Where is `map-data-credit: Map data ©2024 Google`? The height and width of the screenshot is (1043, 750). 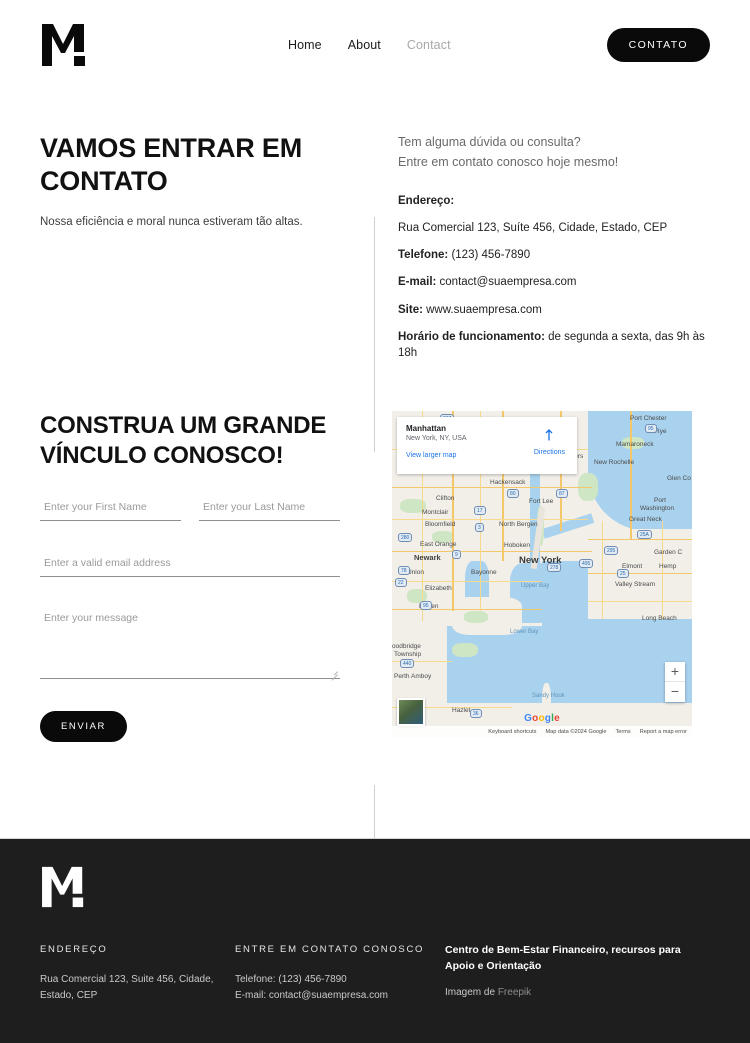 map-data-credit: Map data ©2024 Google is located at coordinates (576, 731).